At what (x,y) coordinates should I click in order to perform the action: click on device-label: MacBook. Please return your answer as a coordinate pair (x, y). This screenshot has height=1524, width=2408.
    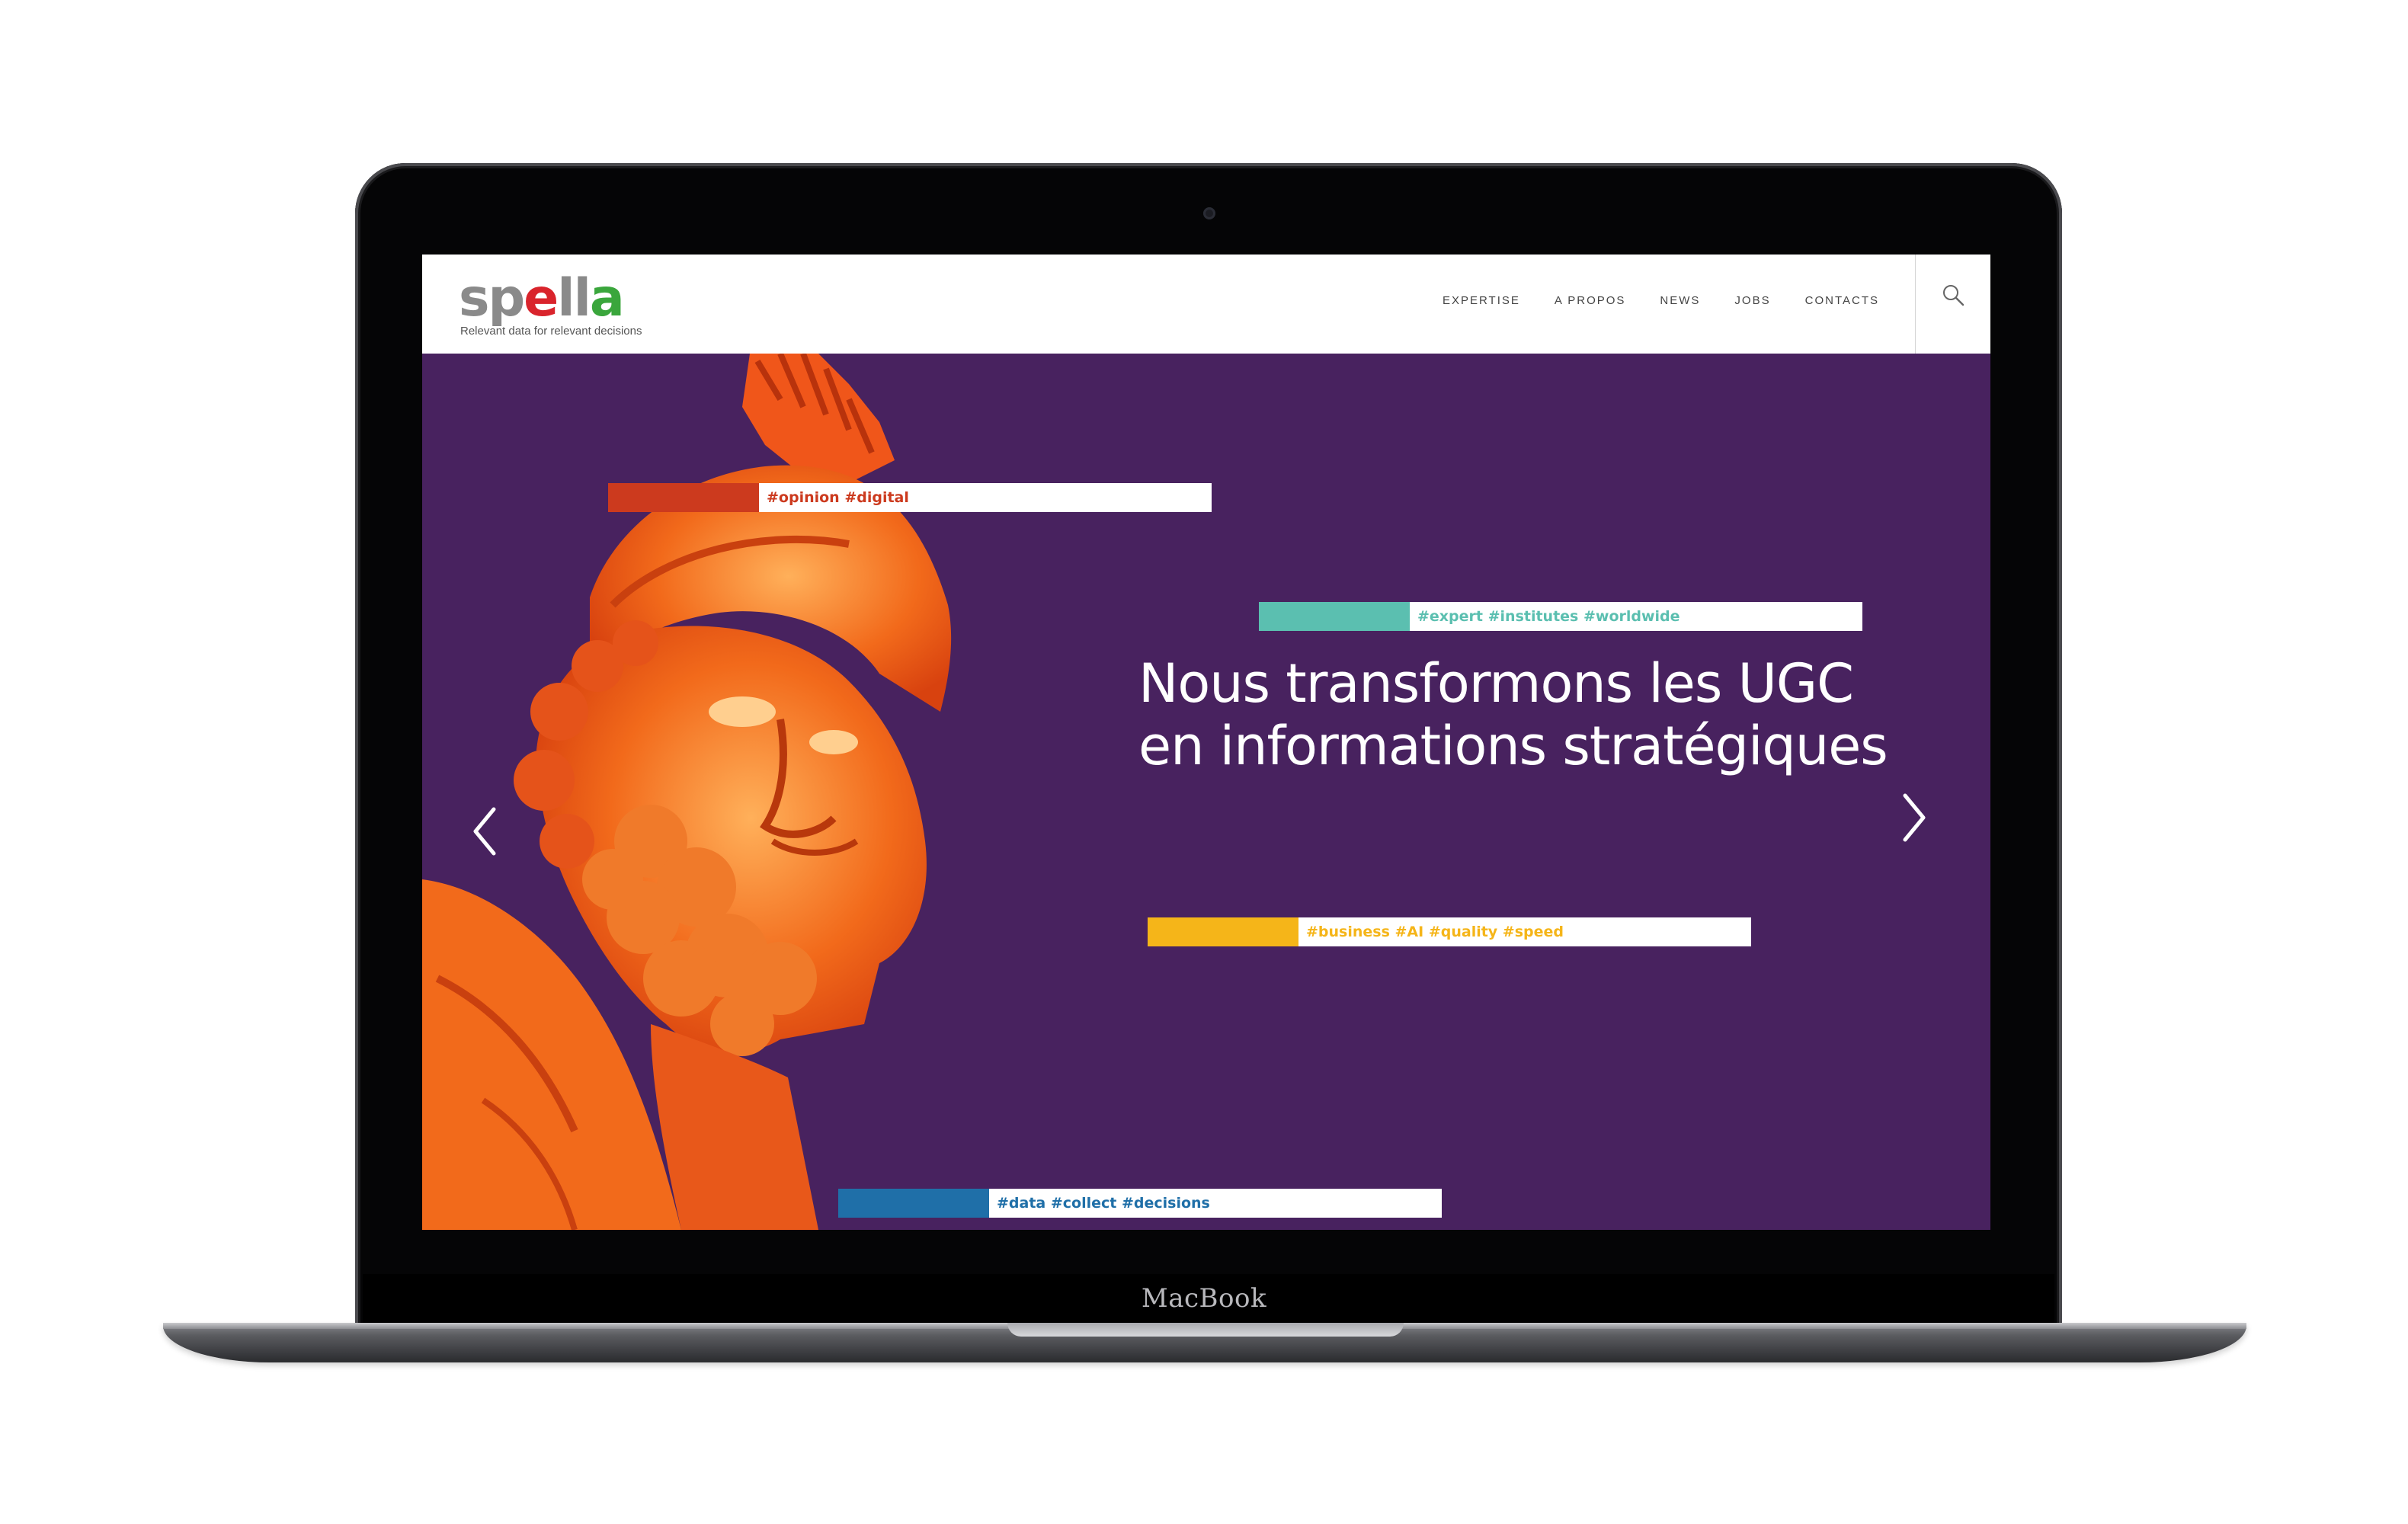
    Looking at the image, I should click on (1204, 1298).